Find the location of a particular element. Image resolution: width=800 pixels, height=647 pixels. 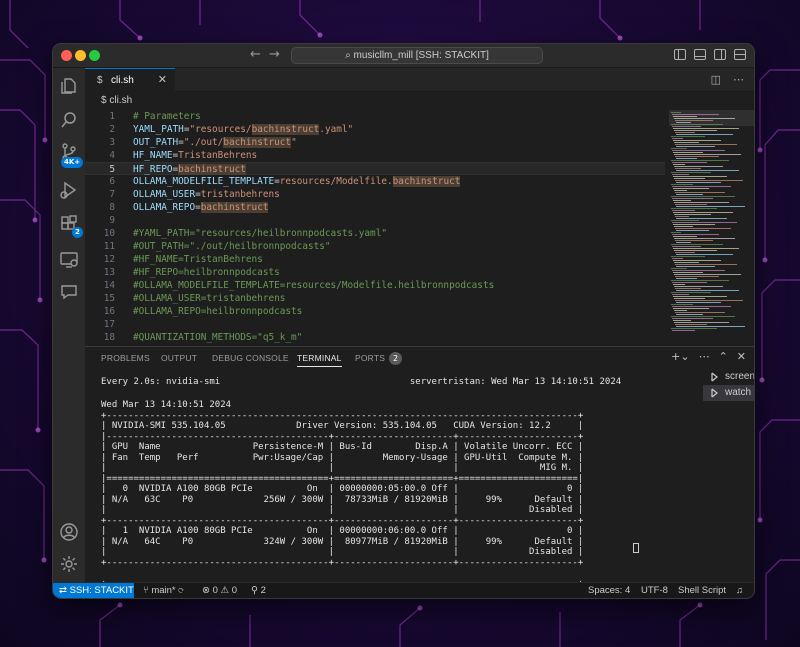

terminal-line: | | | Disabled | is located at coordinates (342, 552).